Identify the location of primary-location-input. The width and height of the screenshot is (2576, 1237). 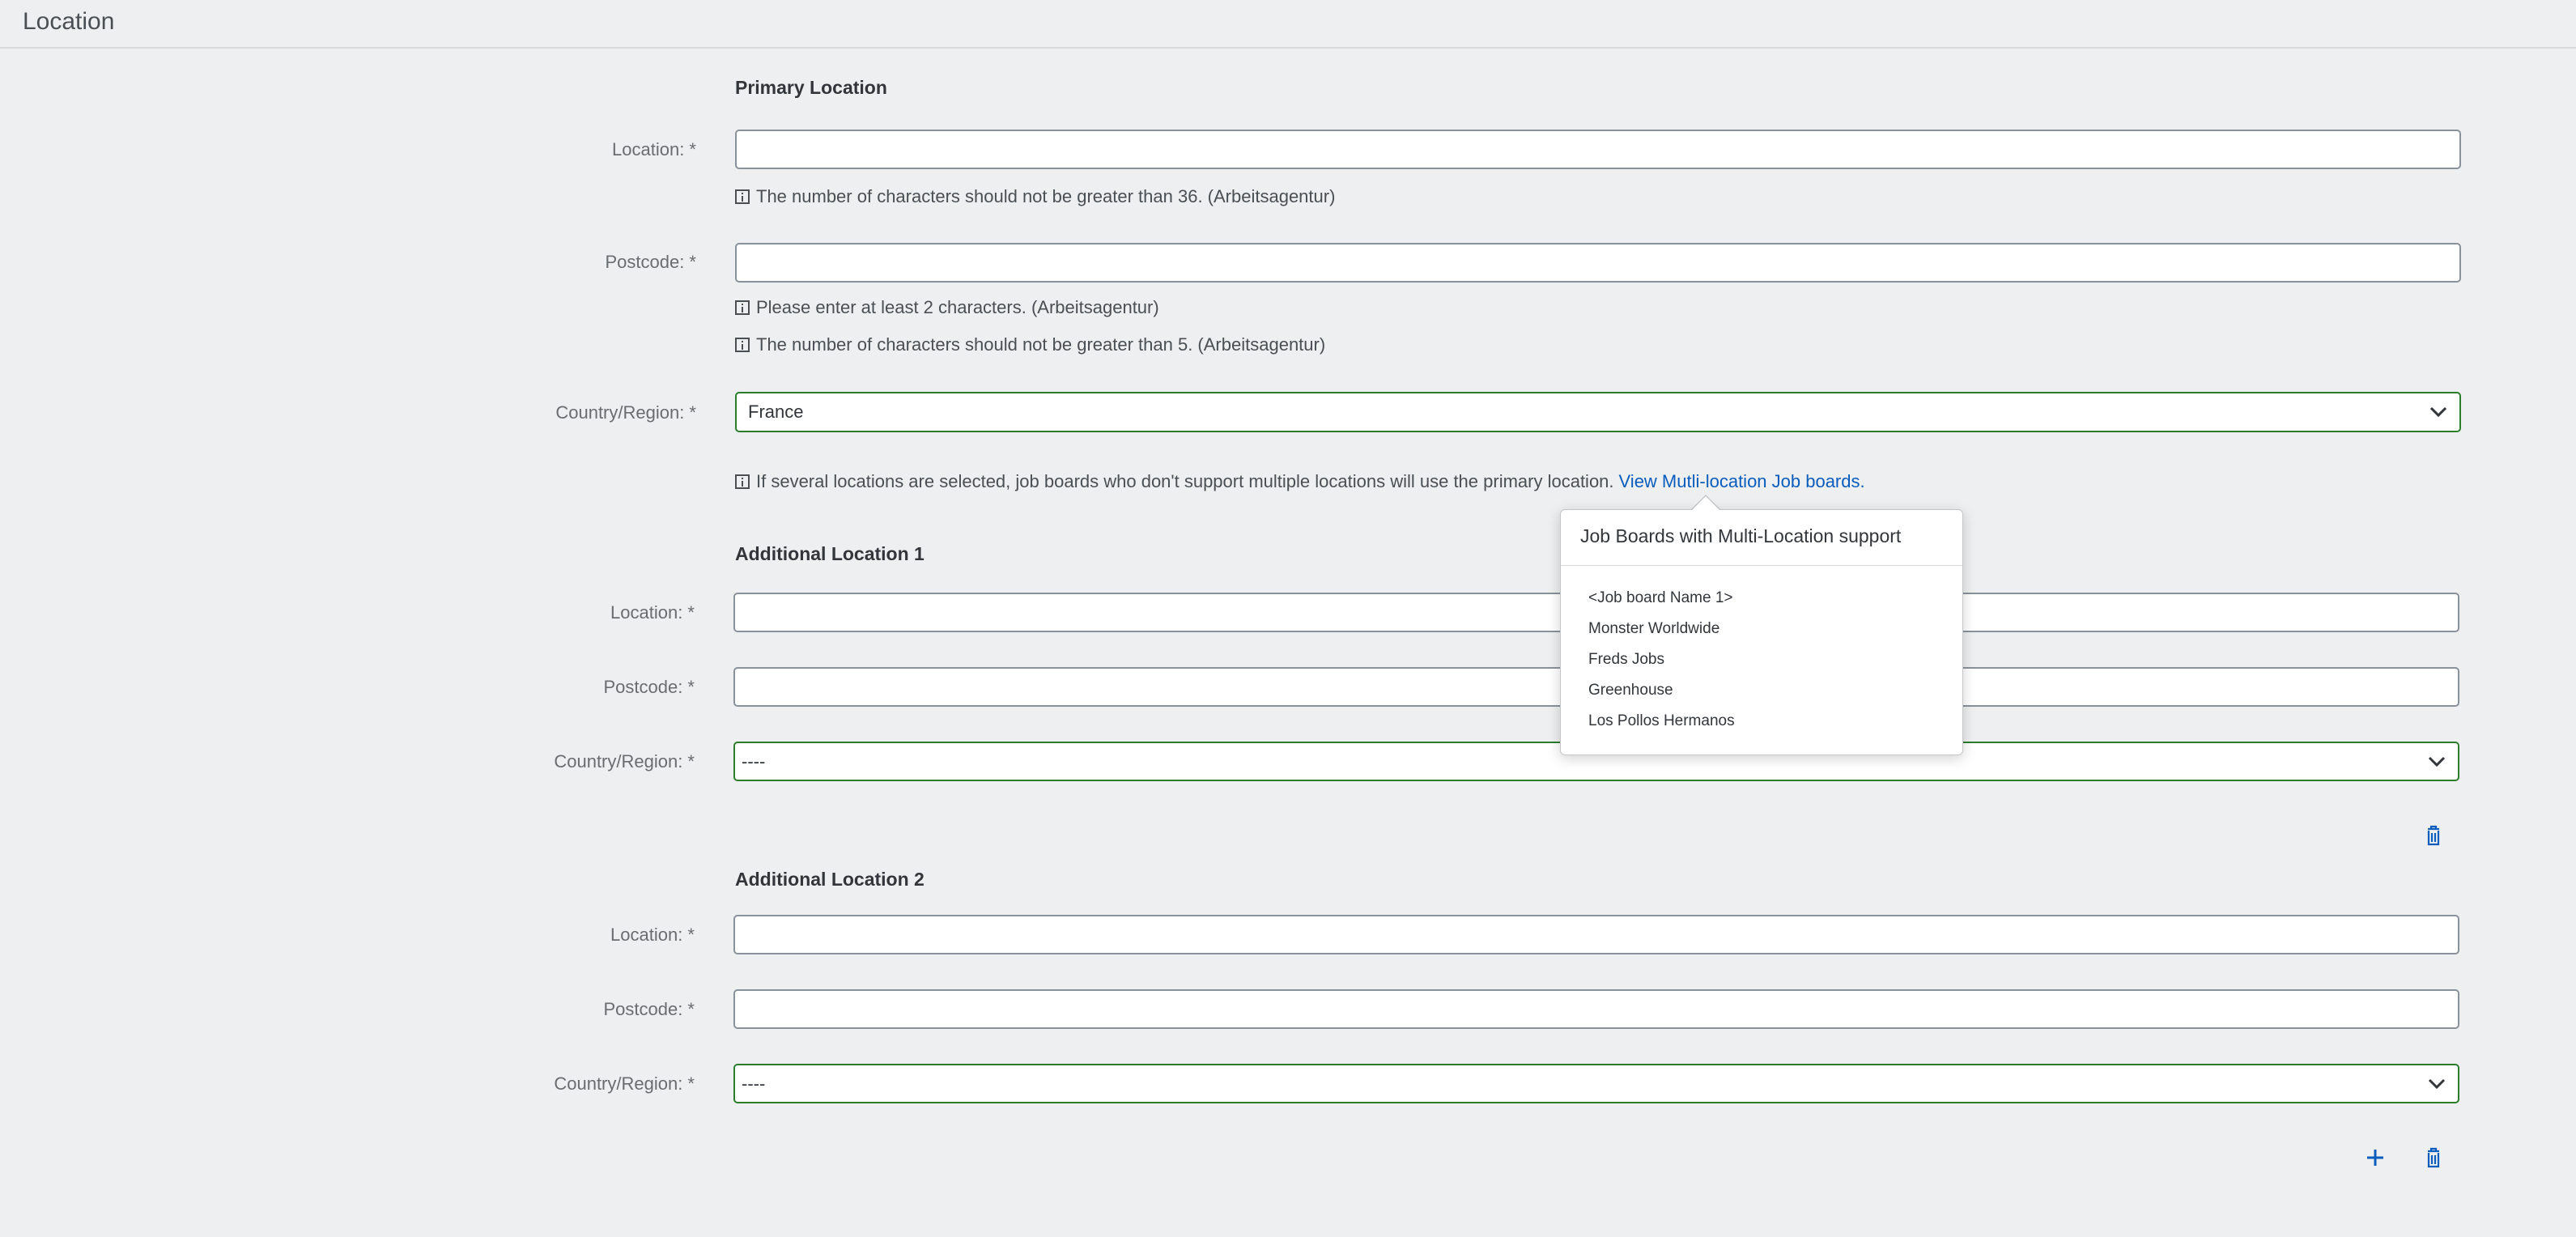
(1598, 149).